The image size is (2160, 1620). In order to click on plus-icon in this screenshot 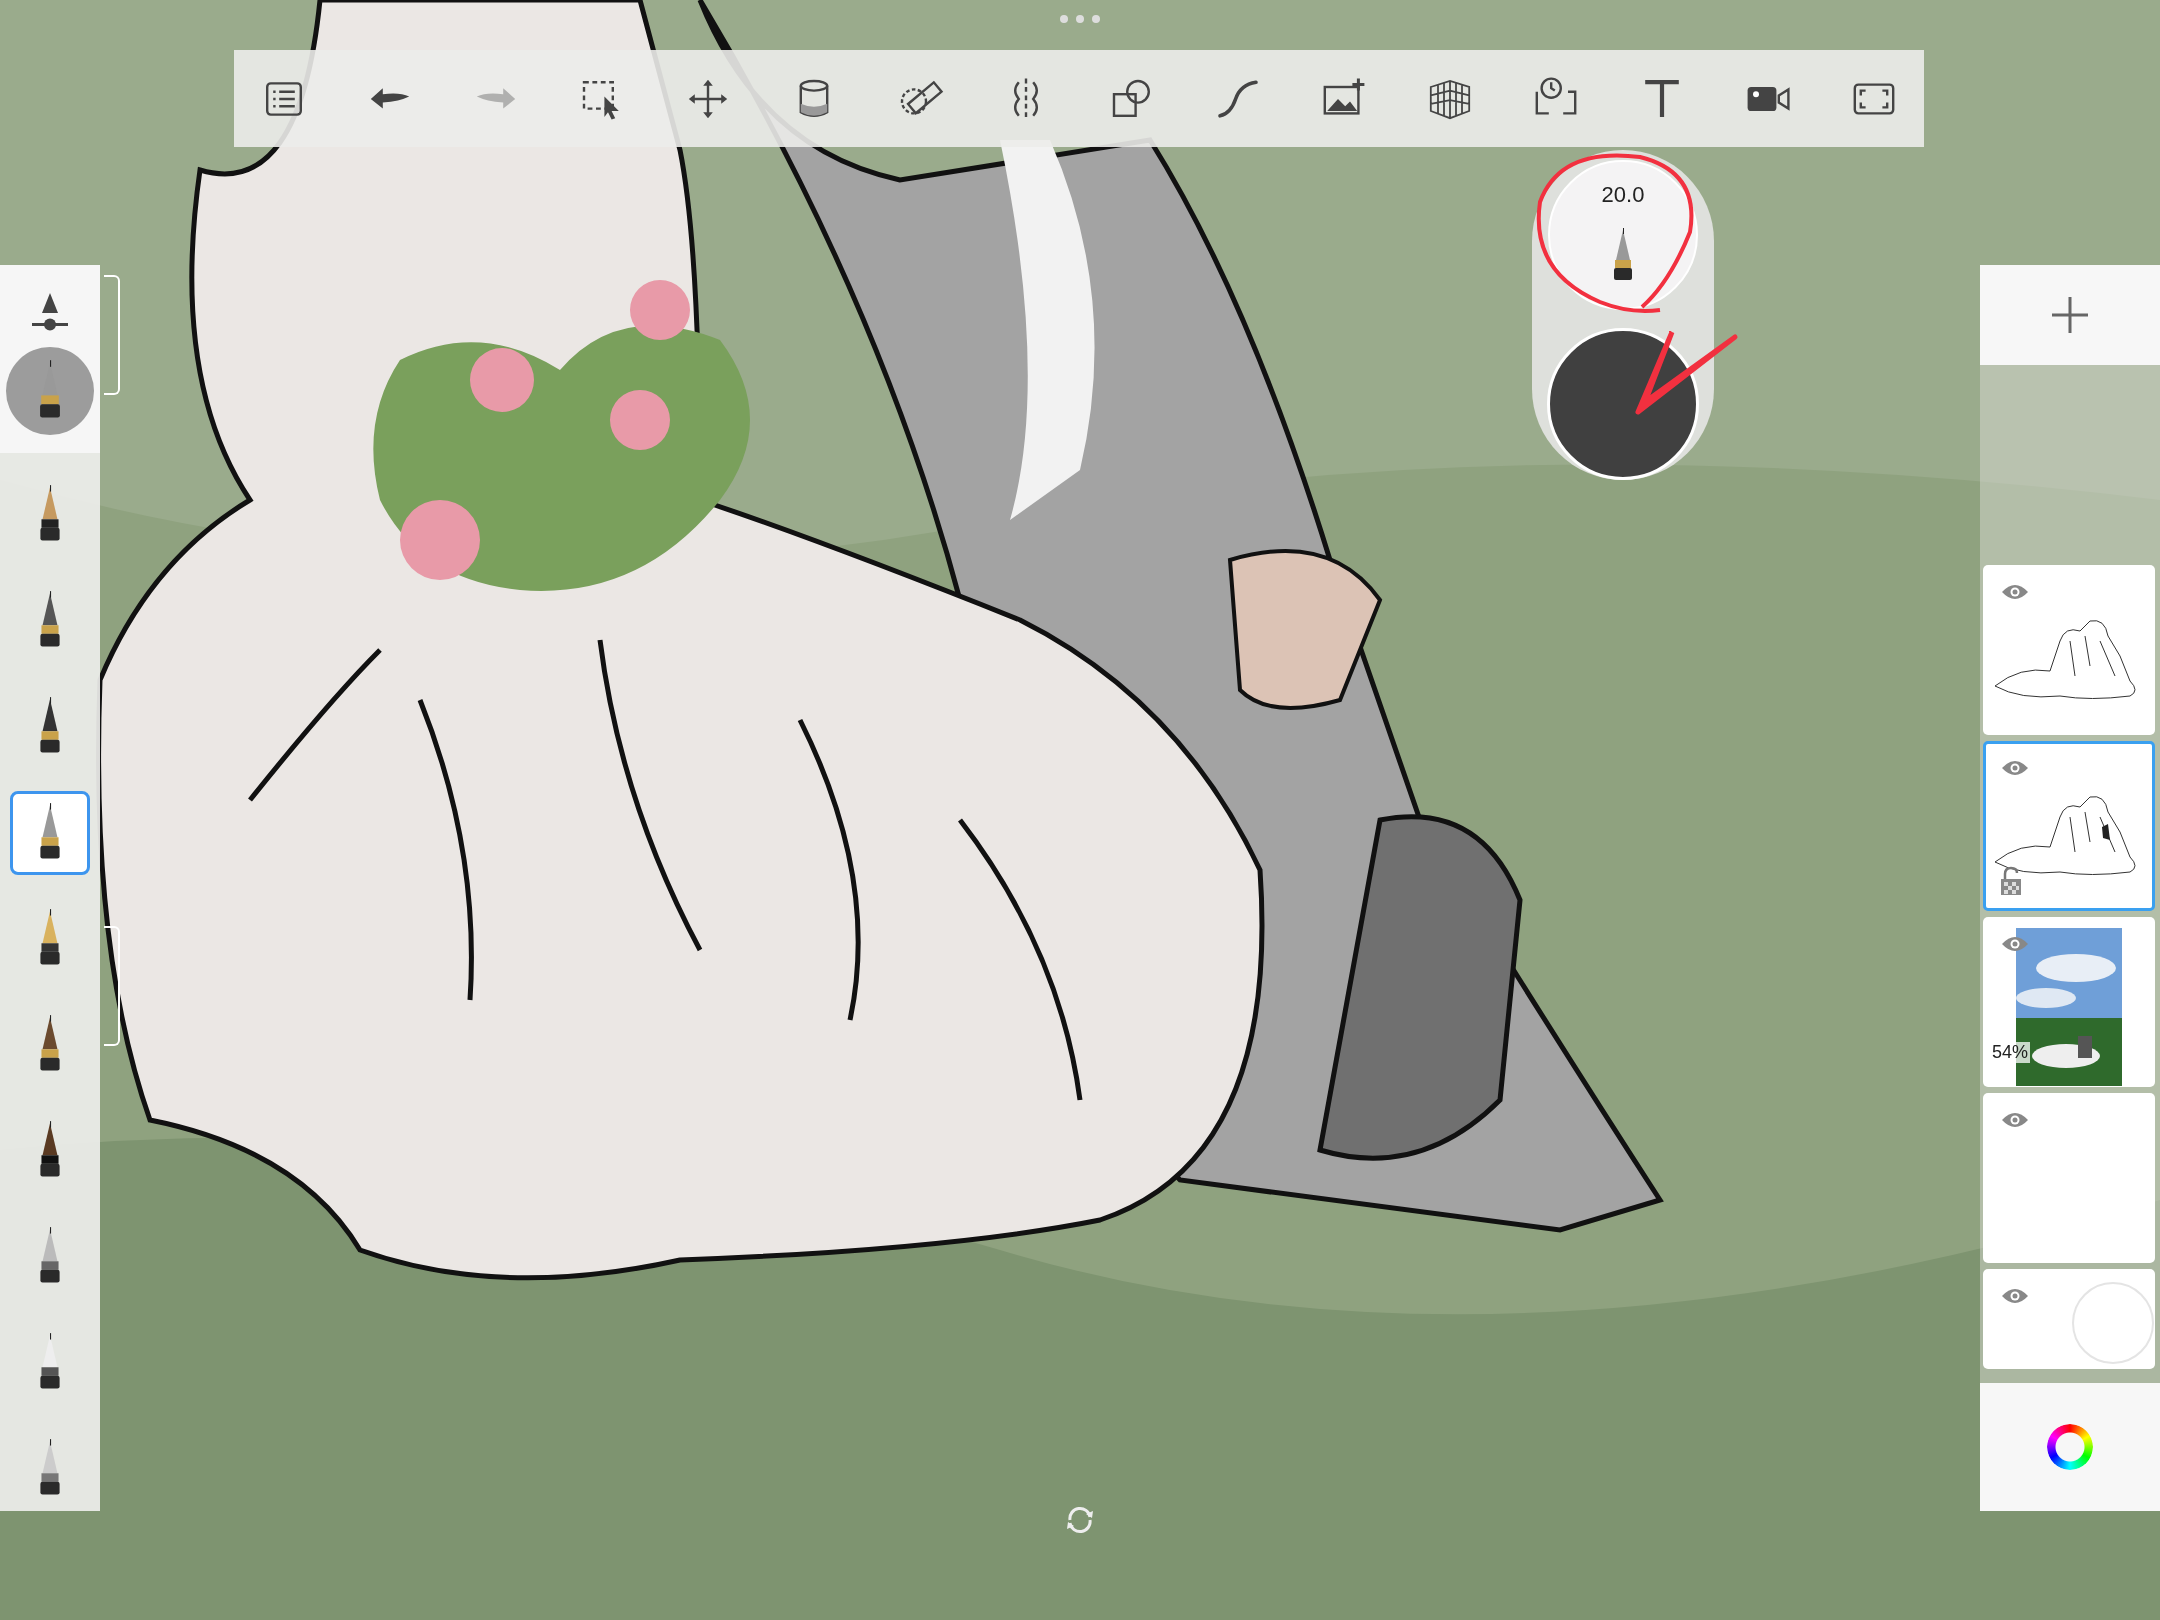, I will do `click(2070, 315)`.